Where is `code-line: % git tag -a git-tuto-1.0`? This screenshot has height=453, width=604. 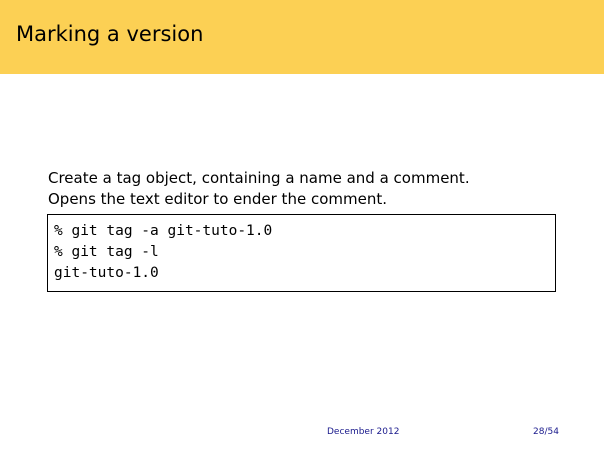
code-line: % git tag -a git-tuto-1.0 is located at coordinates (163, 231).